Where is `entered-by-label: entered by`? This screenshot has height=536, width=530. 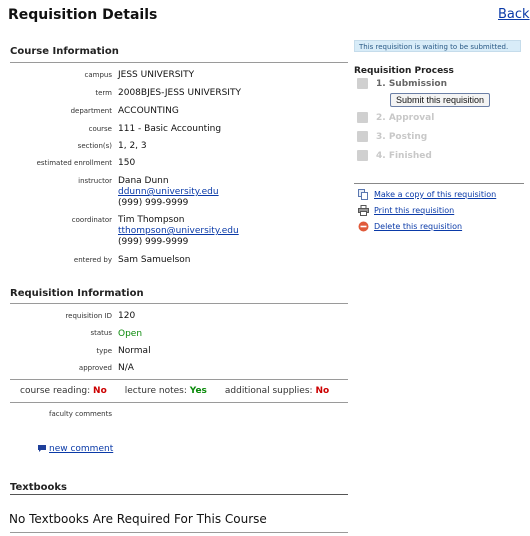
entered-by-label: entered by is located at coordinates (92, 260).